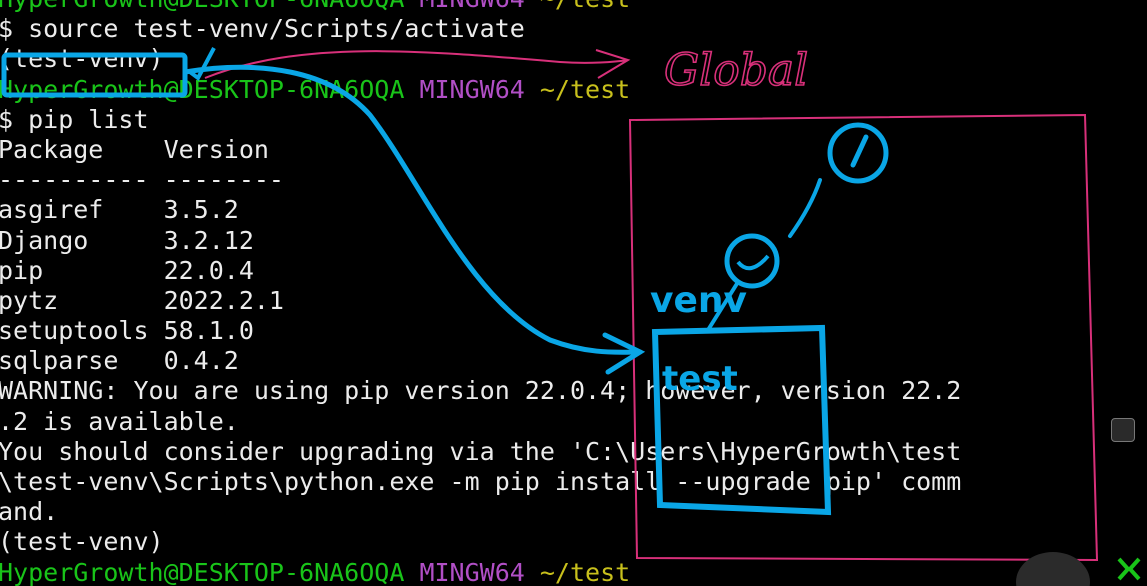  What do you see at coordinates (1123, 430) in the screenshot?
I see `capture-icon` at bounding box center [1123, 430].